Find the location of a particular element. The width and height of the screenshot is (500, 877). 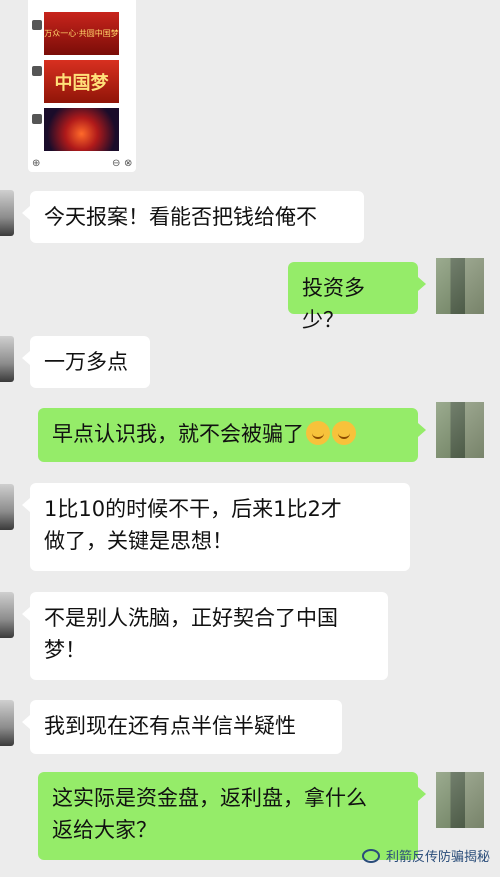

message-bubble-3: 一万多点 is located at coordinates (86, 362).